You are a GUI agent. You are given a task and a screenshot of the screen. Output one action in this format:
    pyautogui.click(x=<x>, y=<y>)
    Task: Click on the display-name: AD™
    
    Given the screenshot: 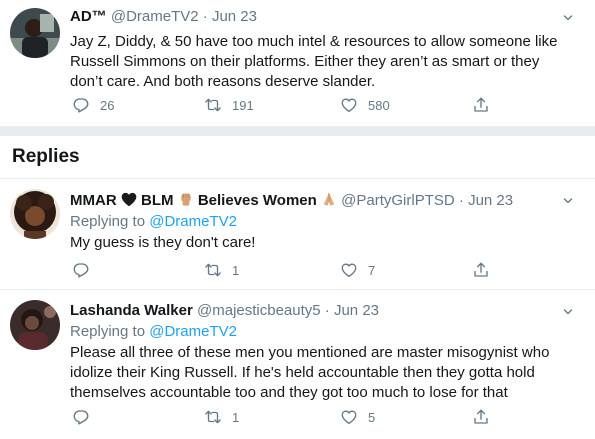 What is the action you would take?
    pyautogui.click(x=88, y=16)
    